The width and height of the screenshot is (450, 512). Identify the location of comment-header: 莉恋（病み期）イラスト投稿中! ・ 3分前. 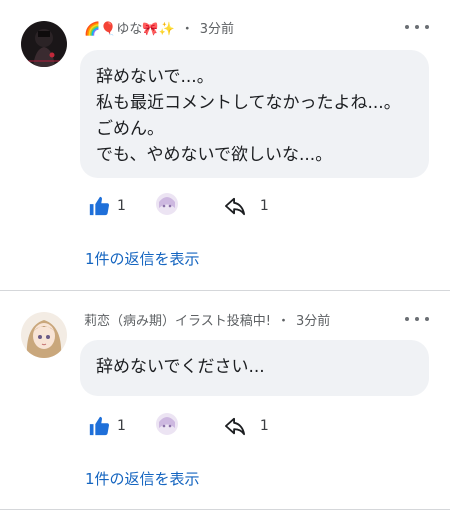
(207, 319).